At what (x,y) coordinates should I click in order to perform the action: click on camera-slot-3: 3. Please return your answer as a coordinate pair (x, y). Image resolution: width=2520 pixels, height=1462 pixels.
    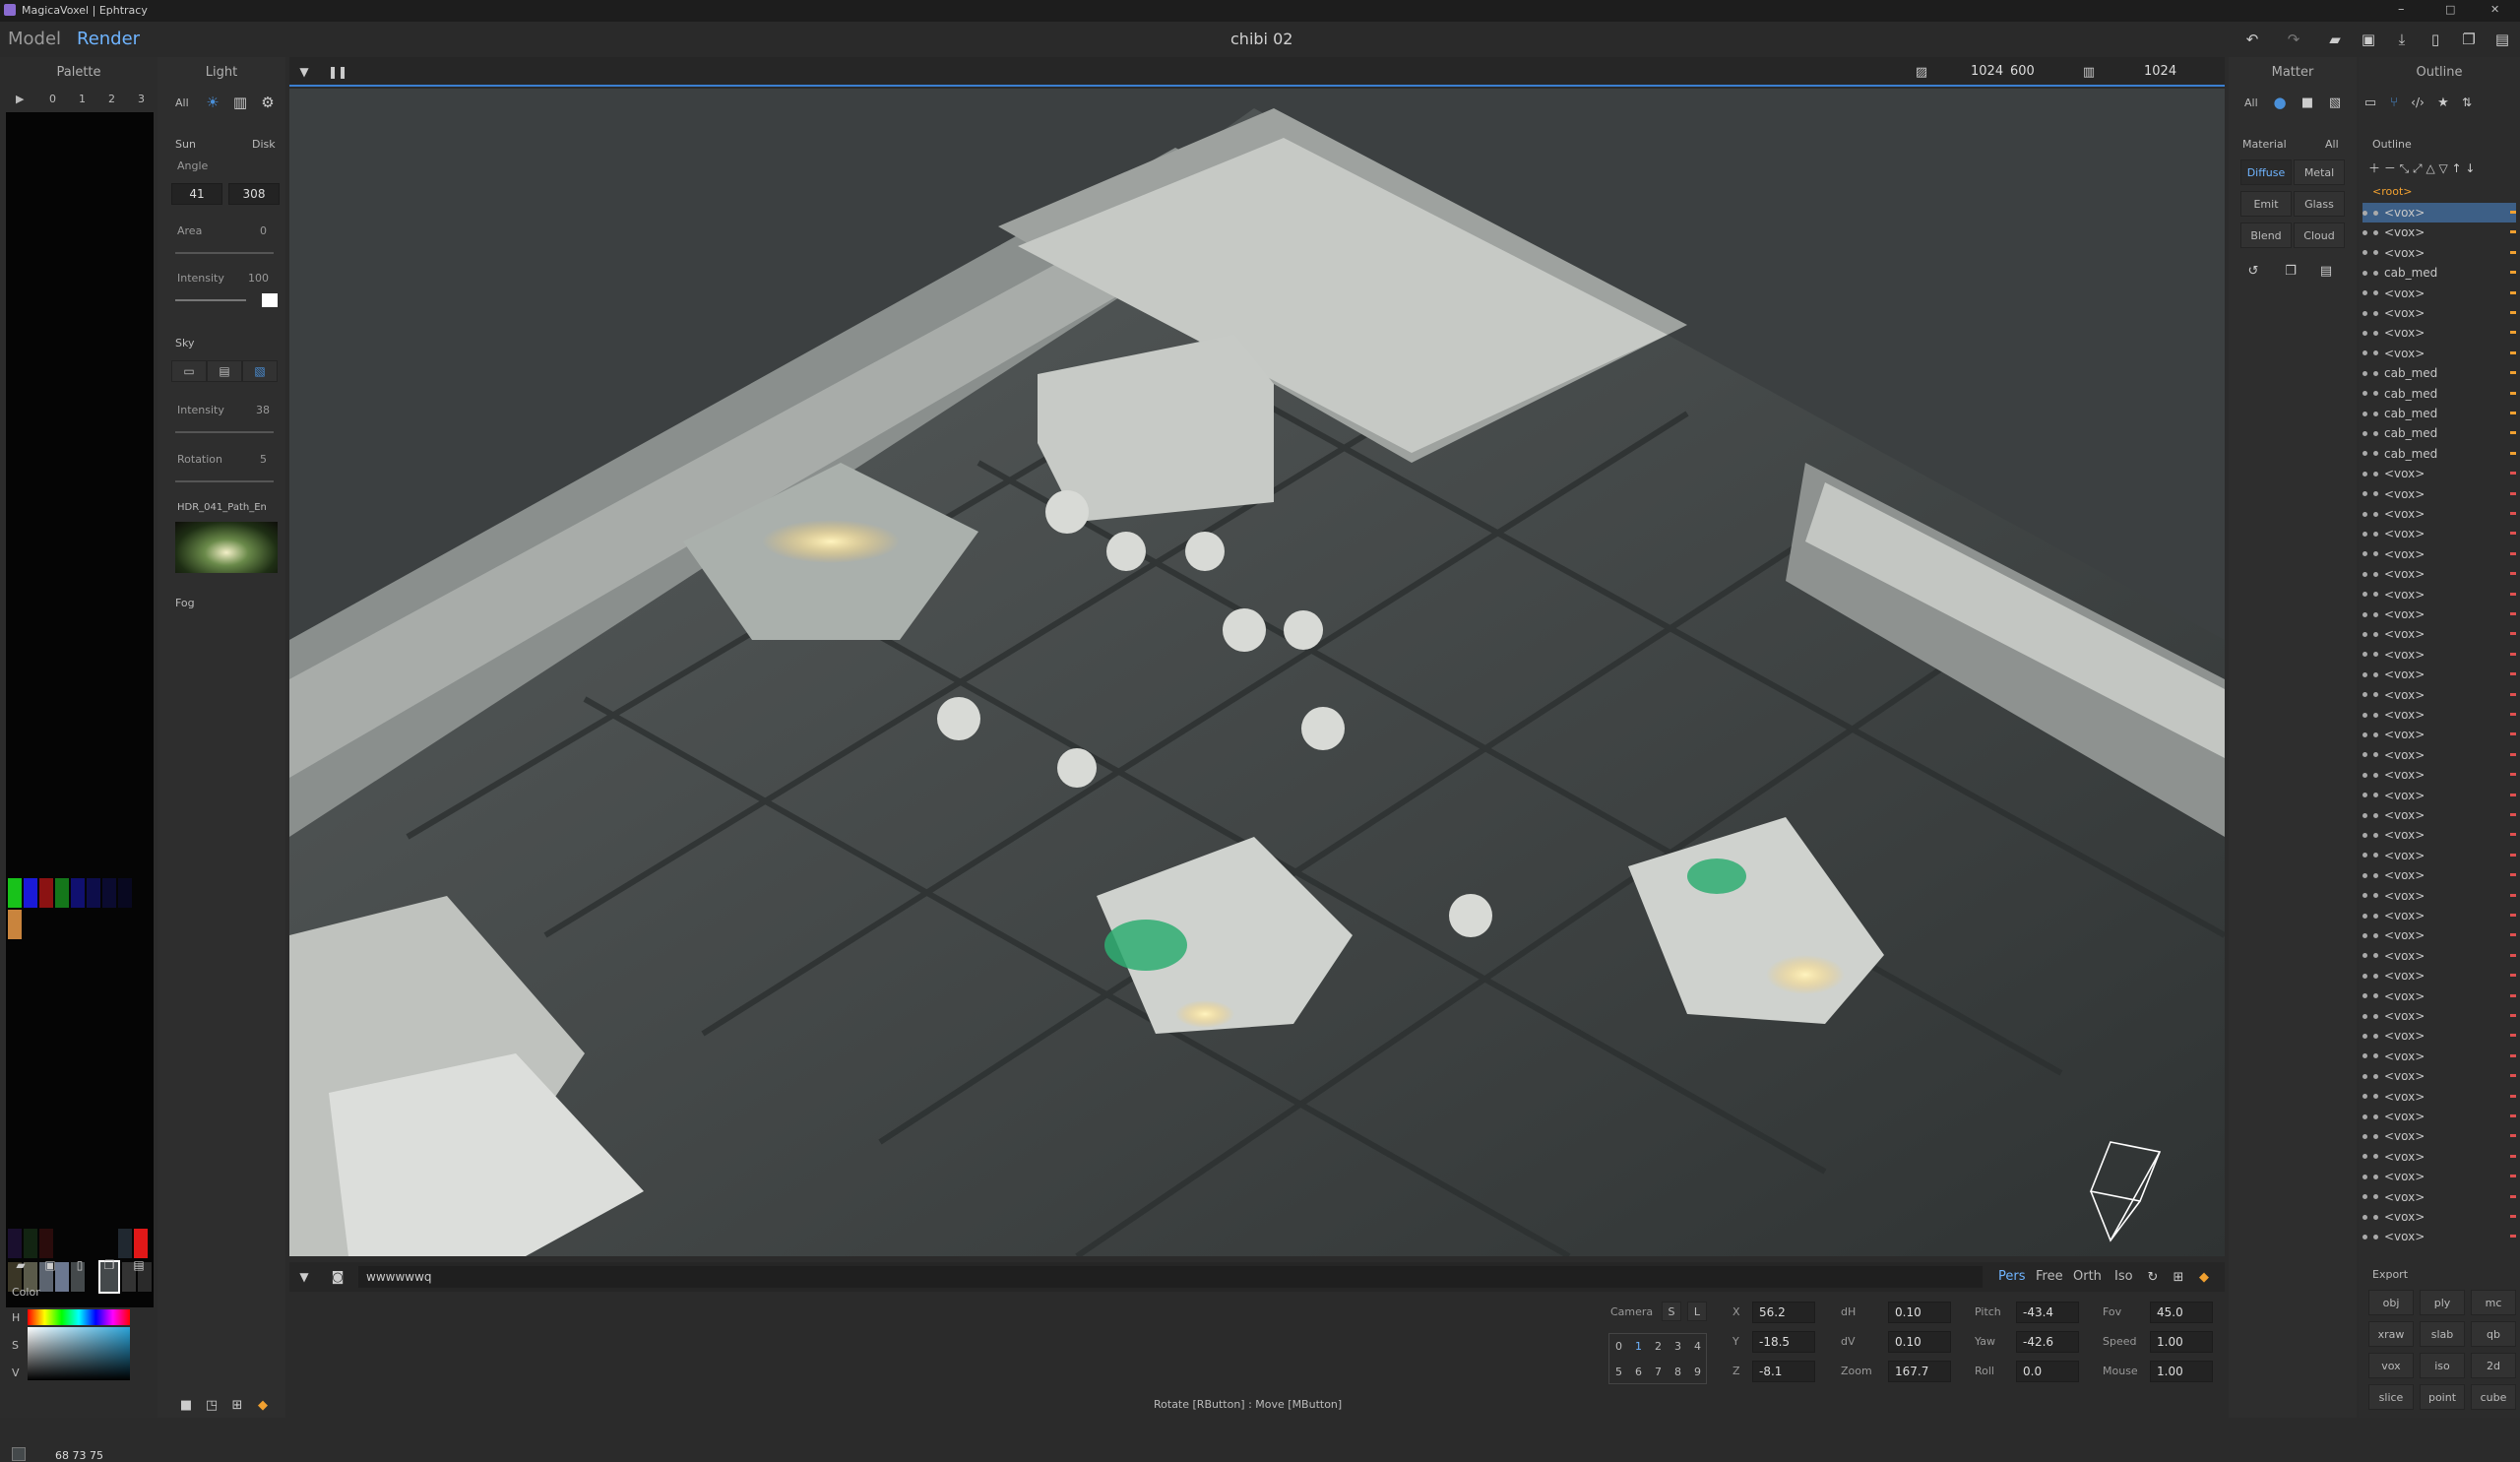
    Looking at the image, I should click on (1677, 1346).